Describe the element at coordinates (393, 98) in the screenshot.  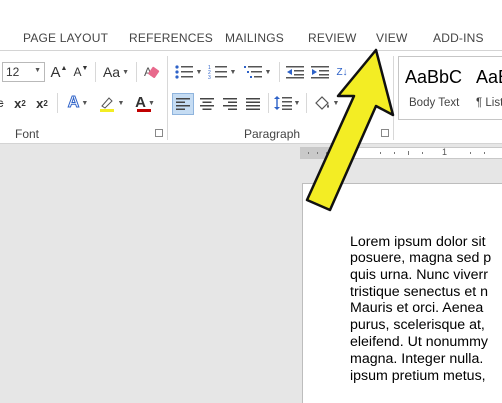
I see `group-separator-paragraph` at that location.